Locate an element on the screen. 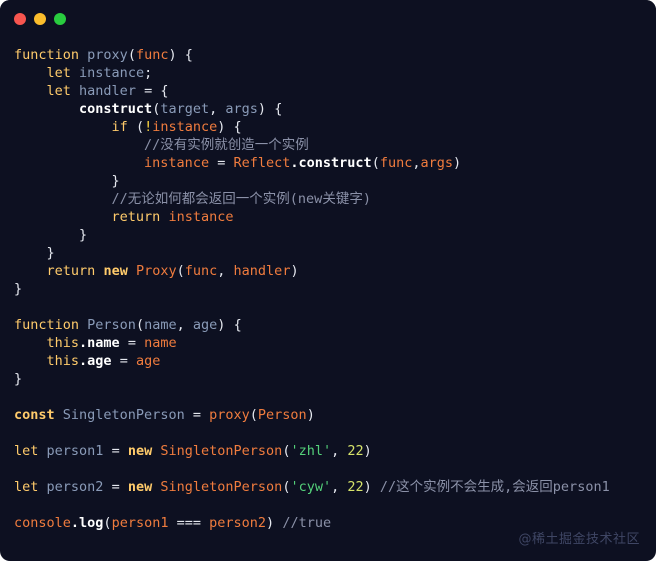 The image size is (656, 561). inline-comment: //无论如何都会返回一个实例(new关键字) is located at coordinates (241, 199).